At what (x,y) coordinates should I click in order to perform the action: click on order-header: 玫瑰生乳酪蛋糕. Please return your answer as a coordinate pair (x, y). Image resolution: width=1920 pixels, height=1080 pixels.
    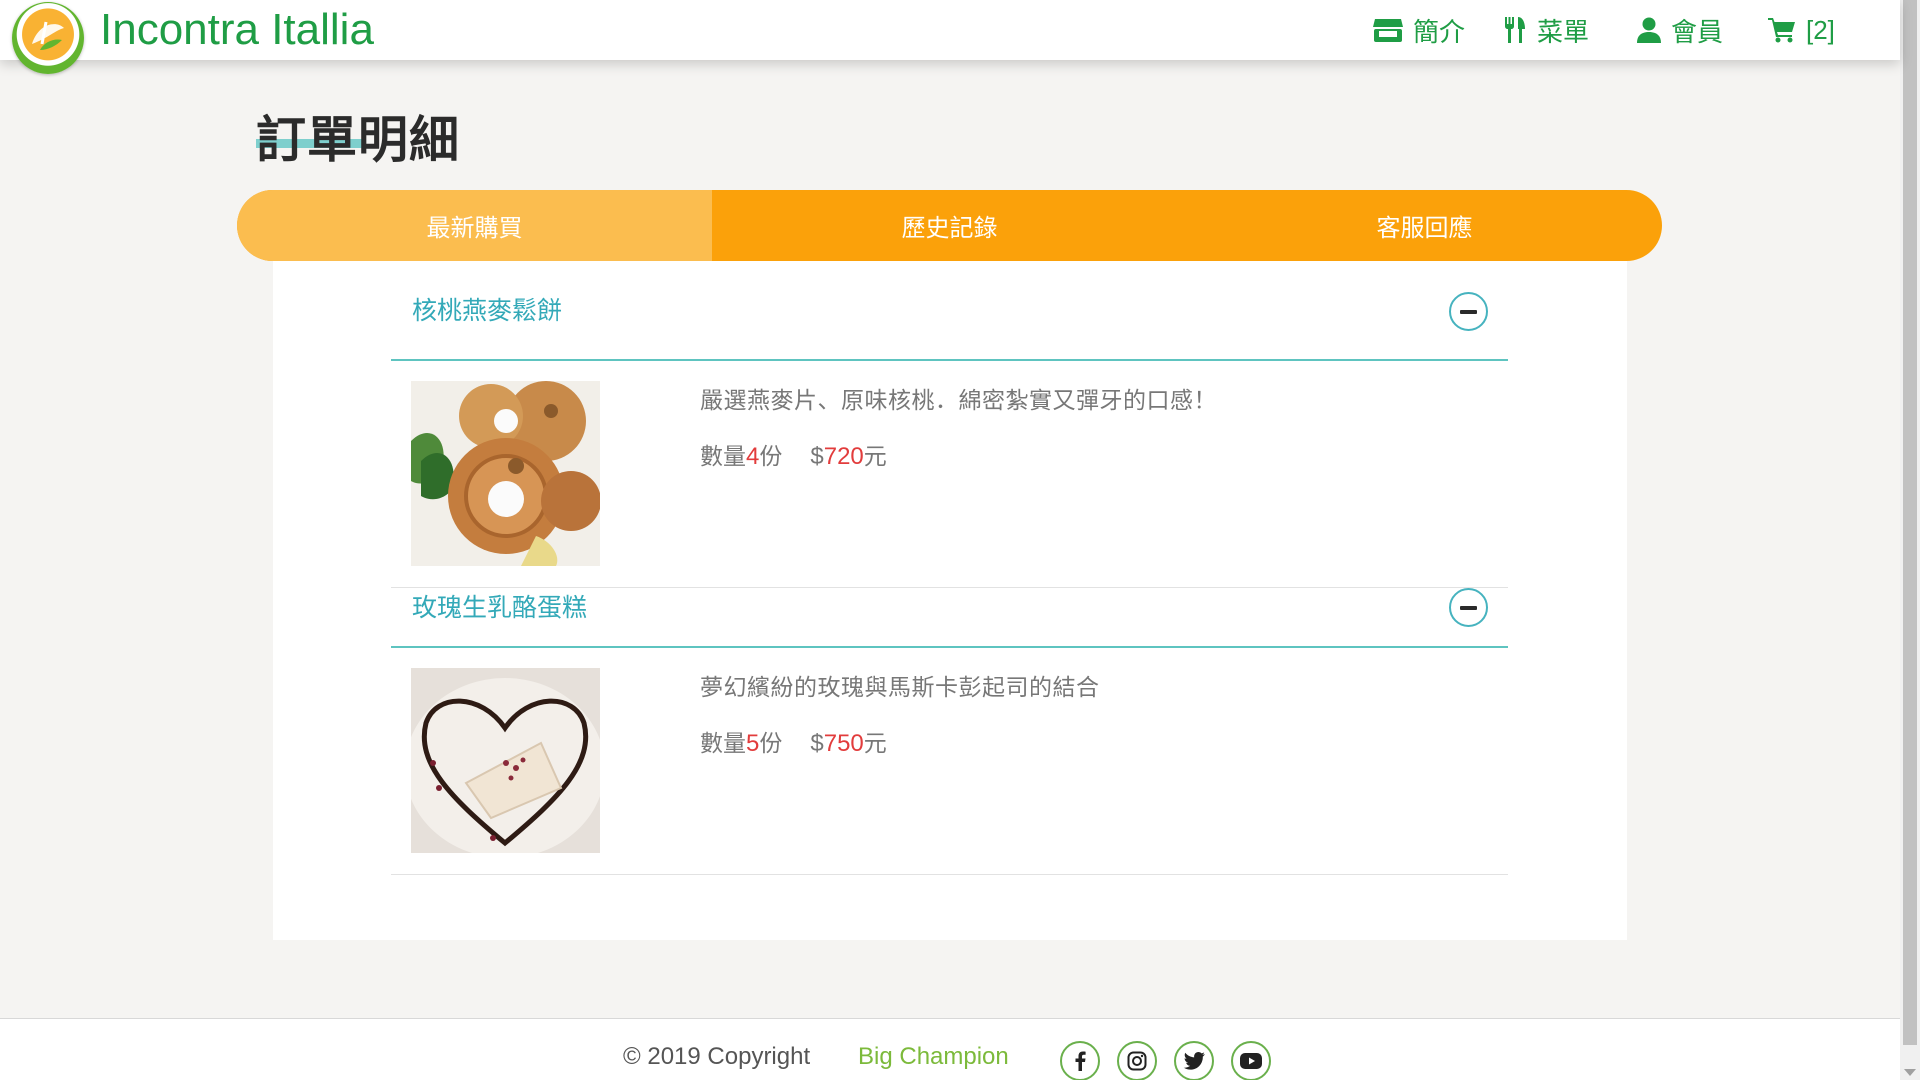
    Looking at the image, I should click on (949, 608).